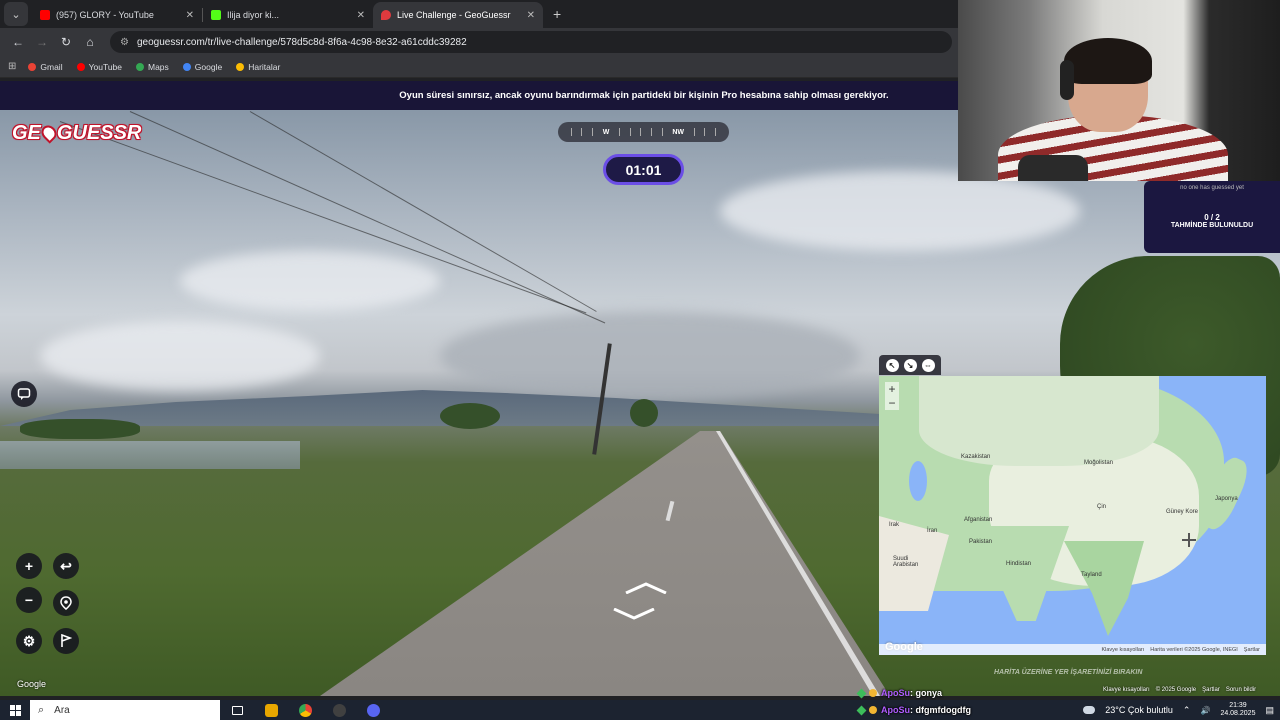 This screenshot has height=720, width=1280. Describe the element at coordinates (99, 133) in the screenshot. I see `logo-text-right: GUESSR` at that location.